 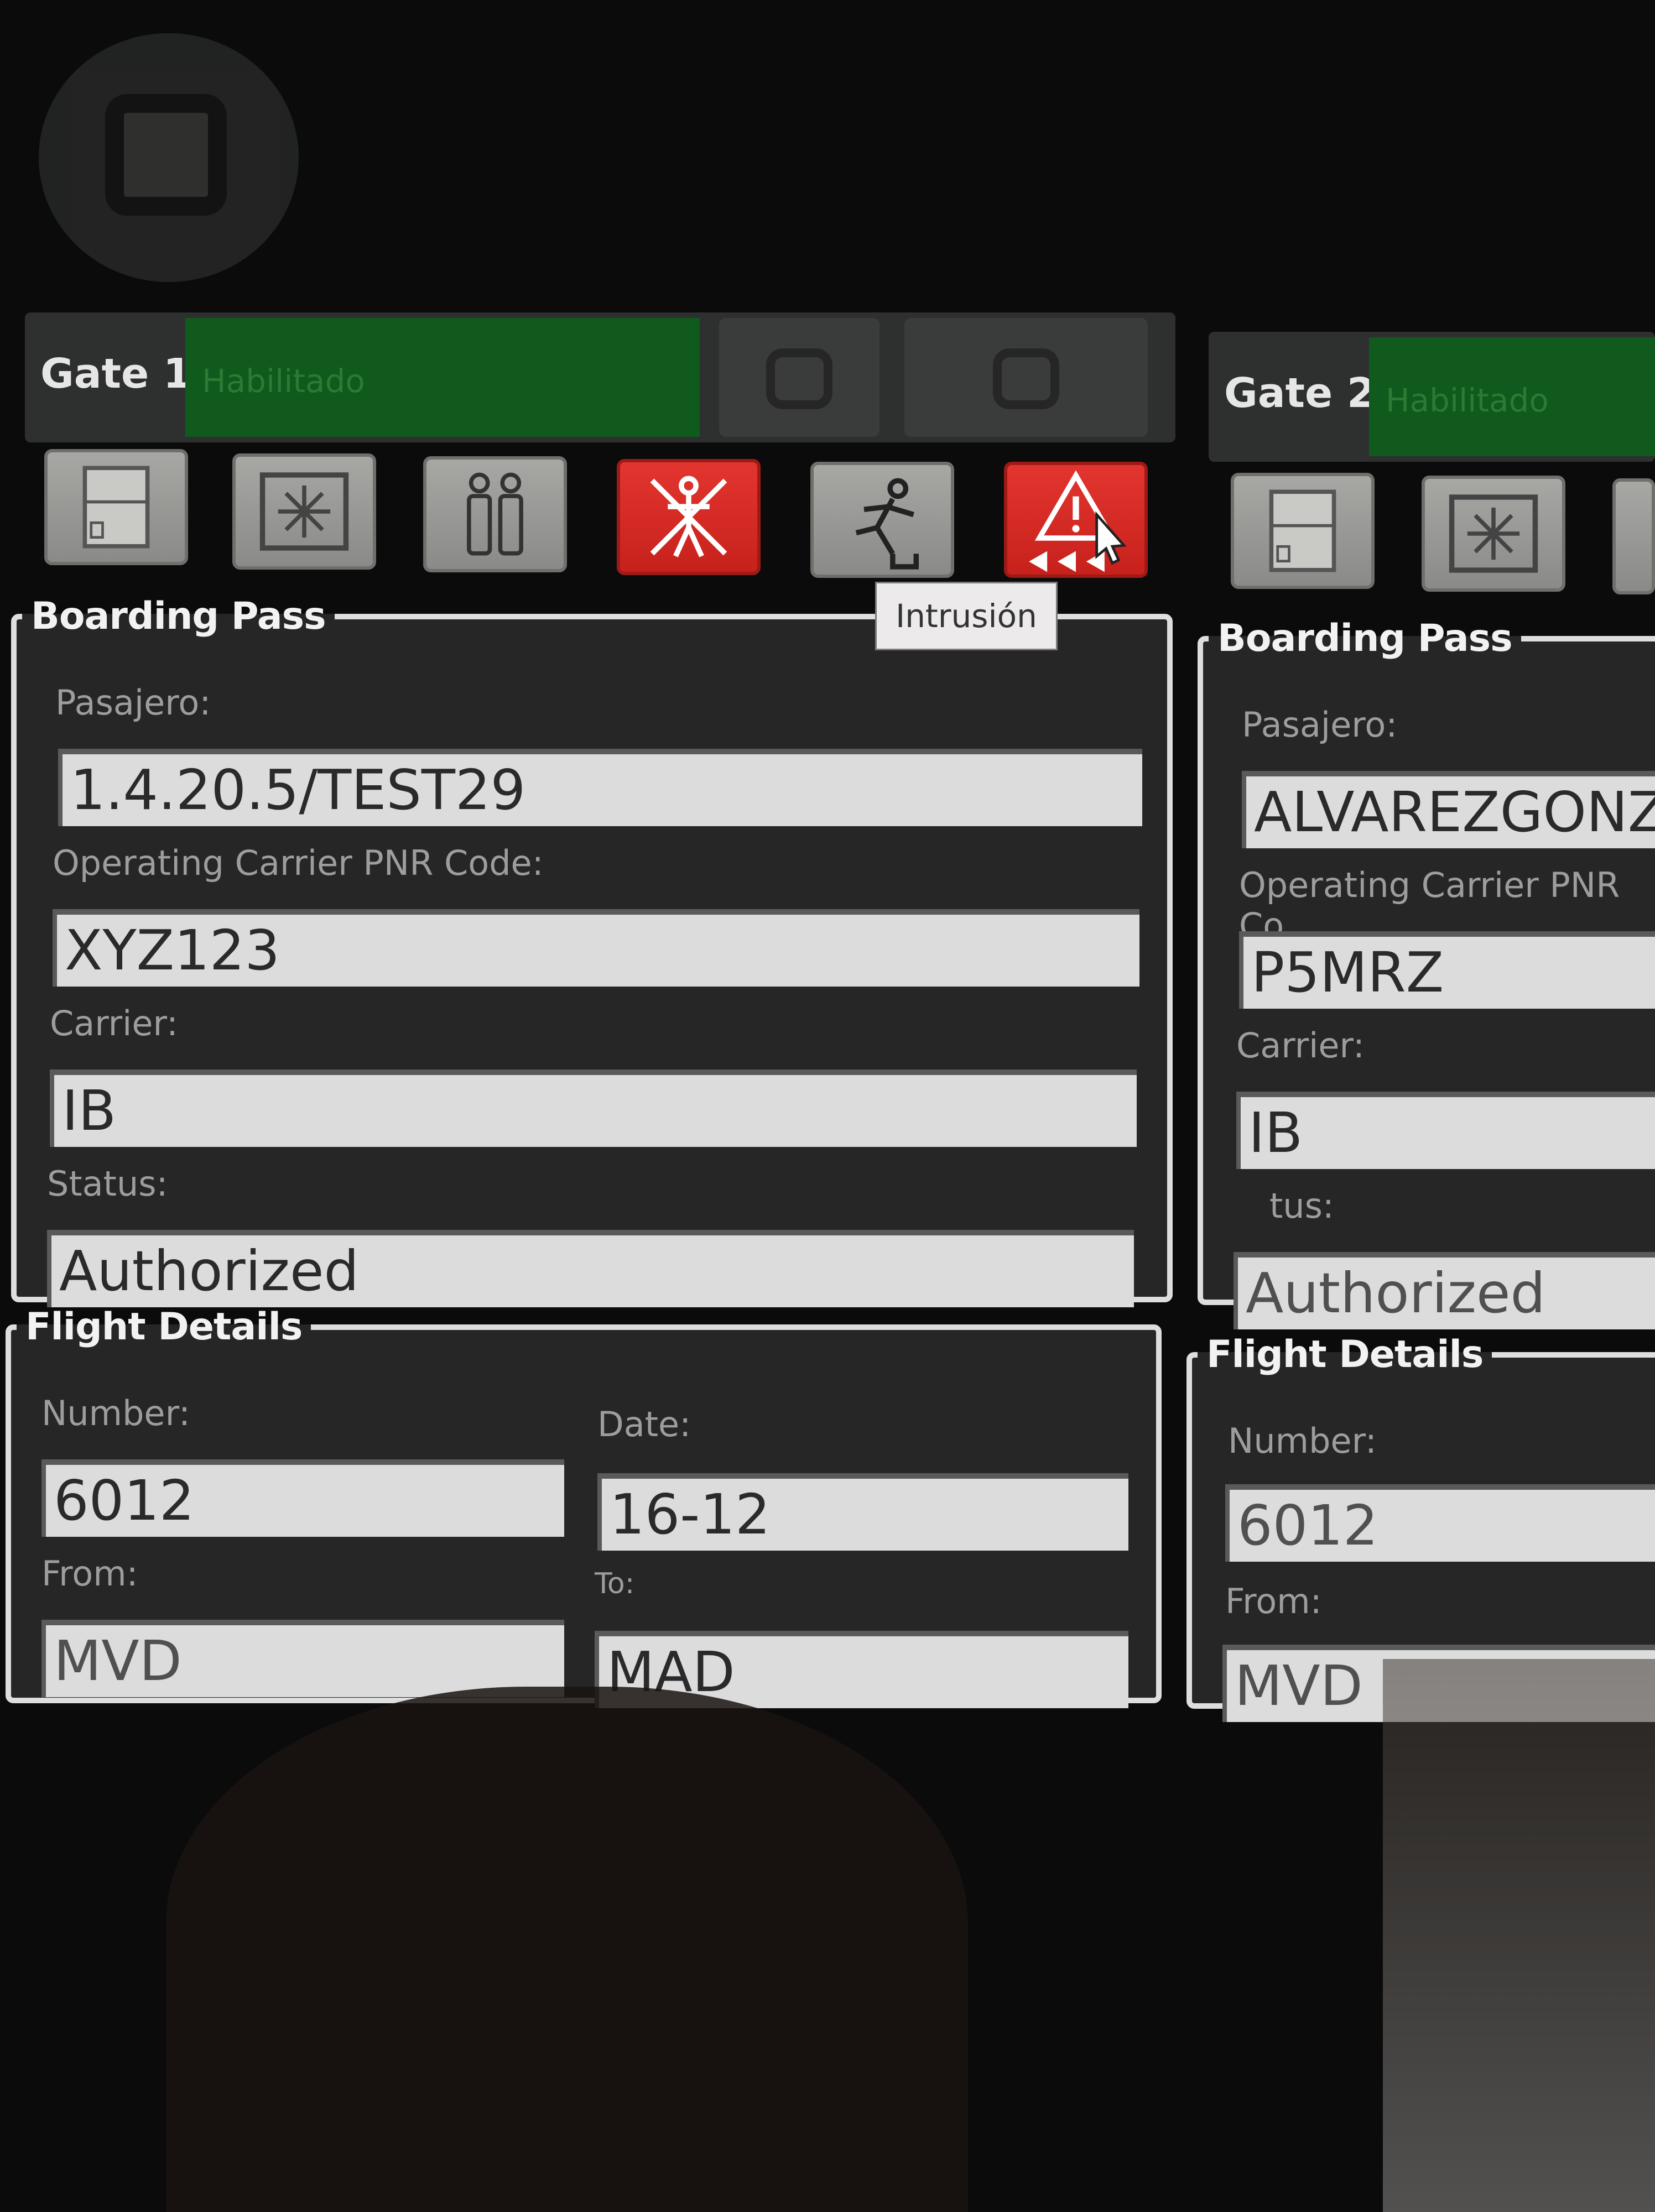 What do you see at coordinates (1633, 536) in the screenshot?
I see `gate-2-next-button` at bounding box center [1633, 536].